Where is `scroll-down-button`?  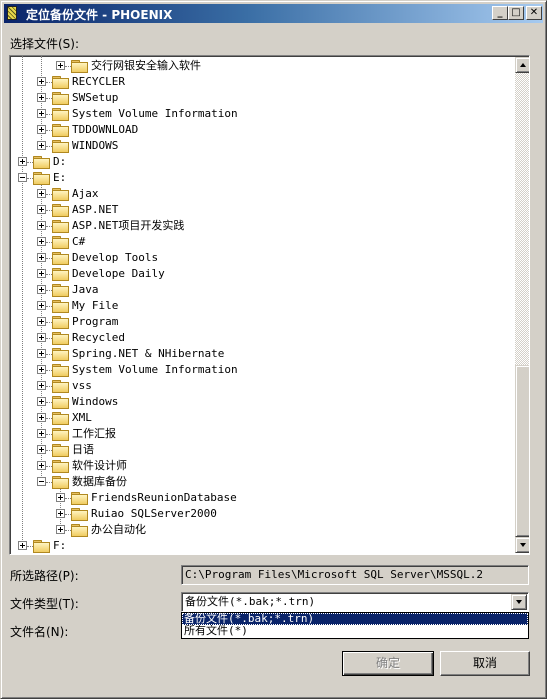 scroll-down-button is located at coordinates (522, 545).